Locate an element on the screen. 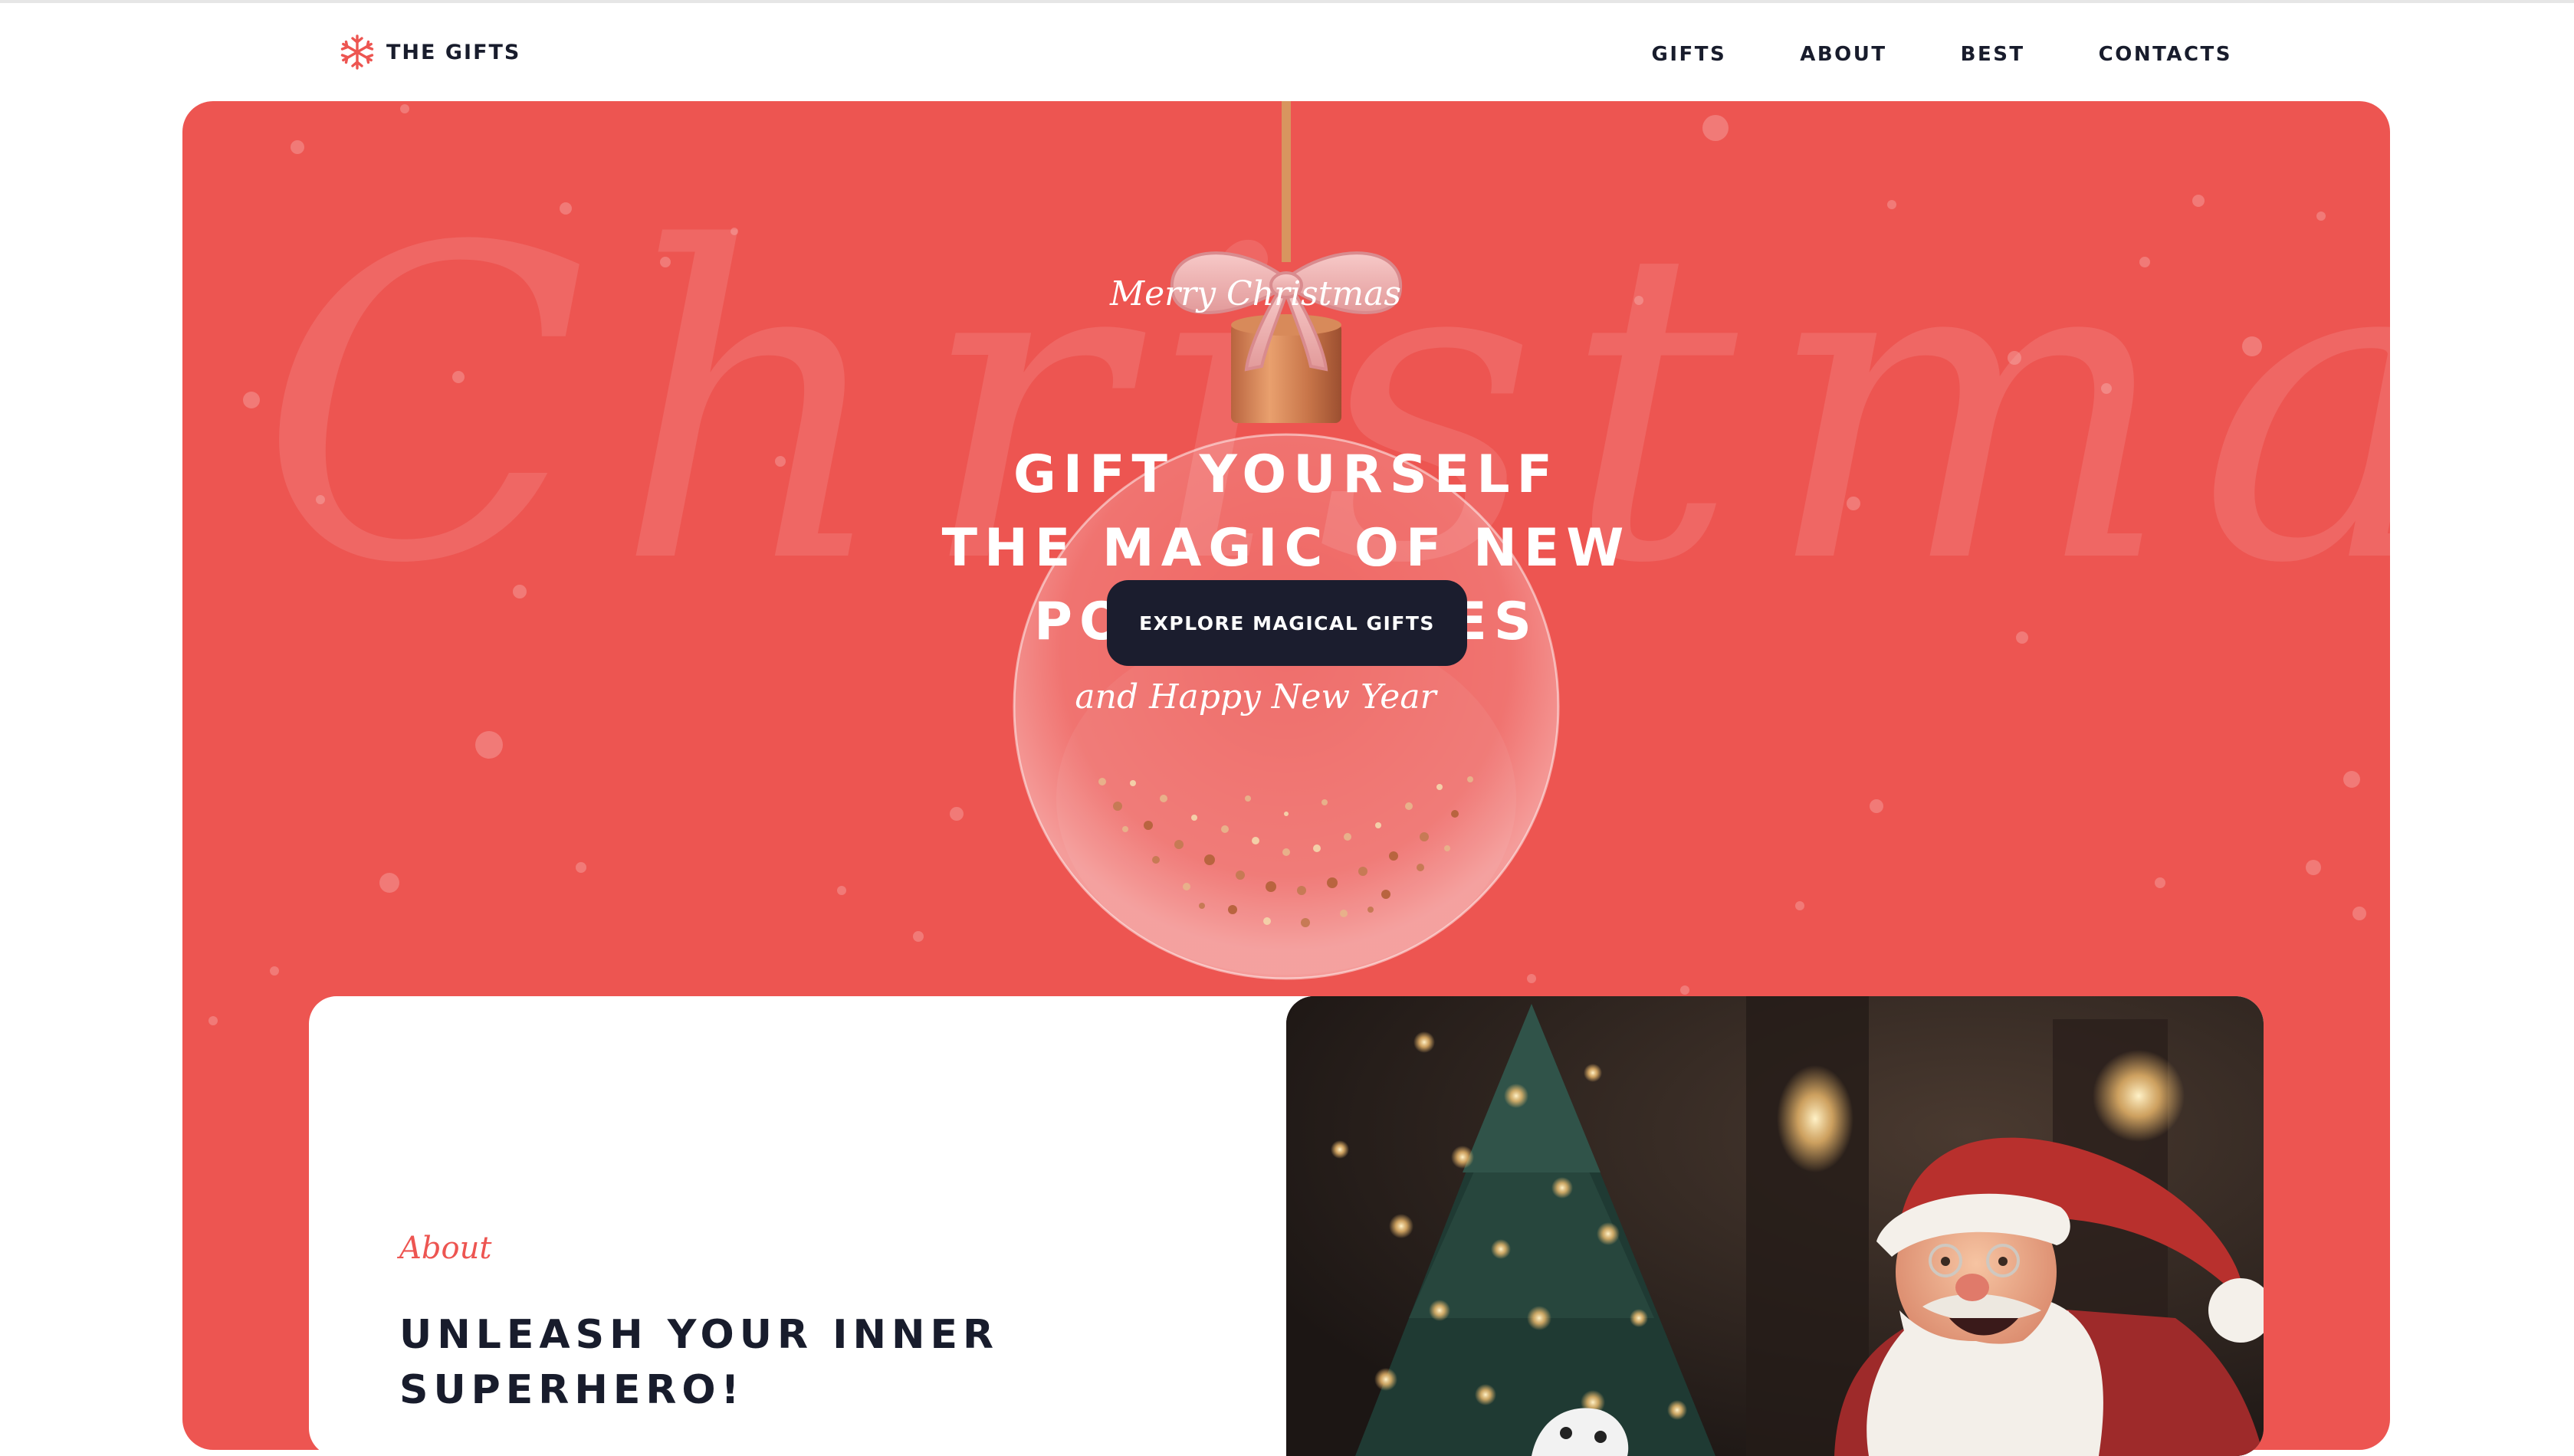 This screenshot has width=2574, height=1456. nav-item-contacts: CONTACTS is located at coordinates (2165, 54).